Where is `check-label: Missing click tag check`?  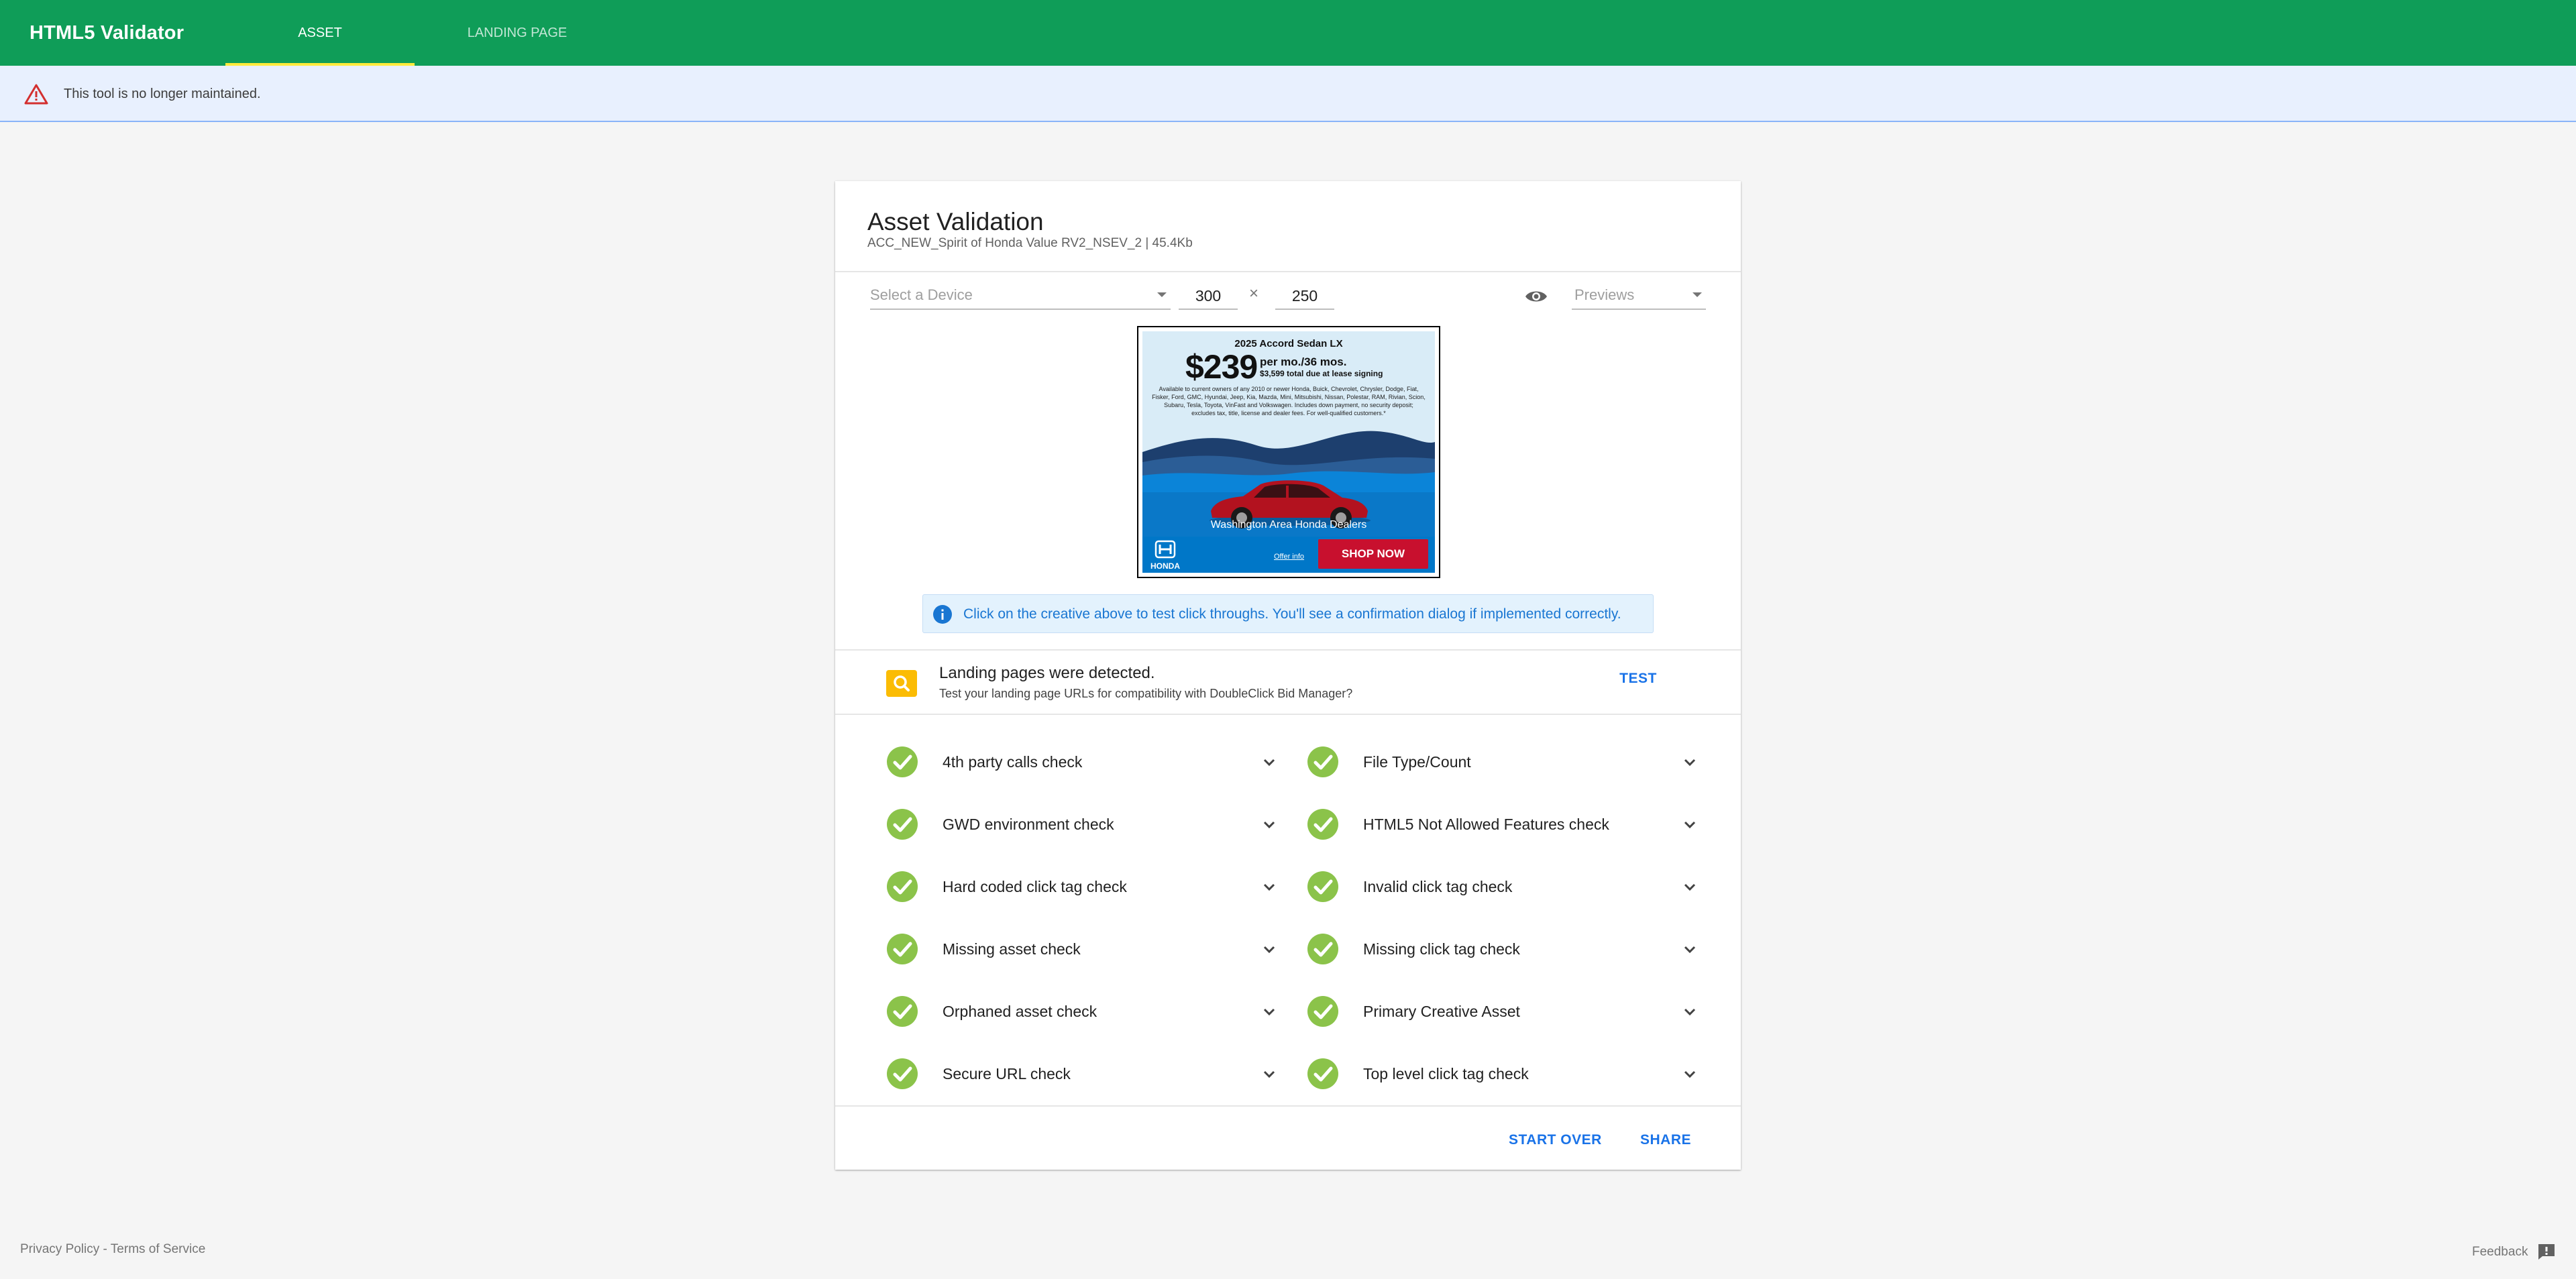 check-label: Missing click tag check is located at coordinates (1441, 949).